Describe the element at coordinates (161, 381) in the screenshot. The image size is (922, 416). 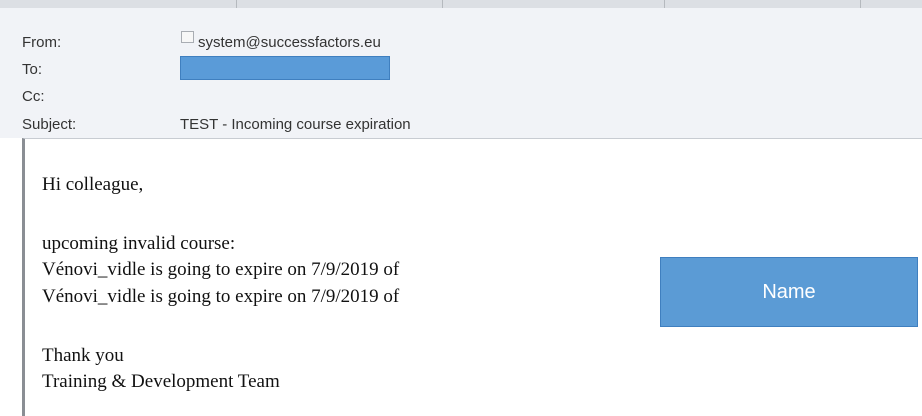
I see `signature-text: Training & Development Team` at that location.